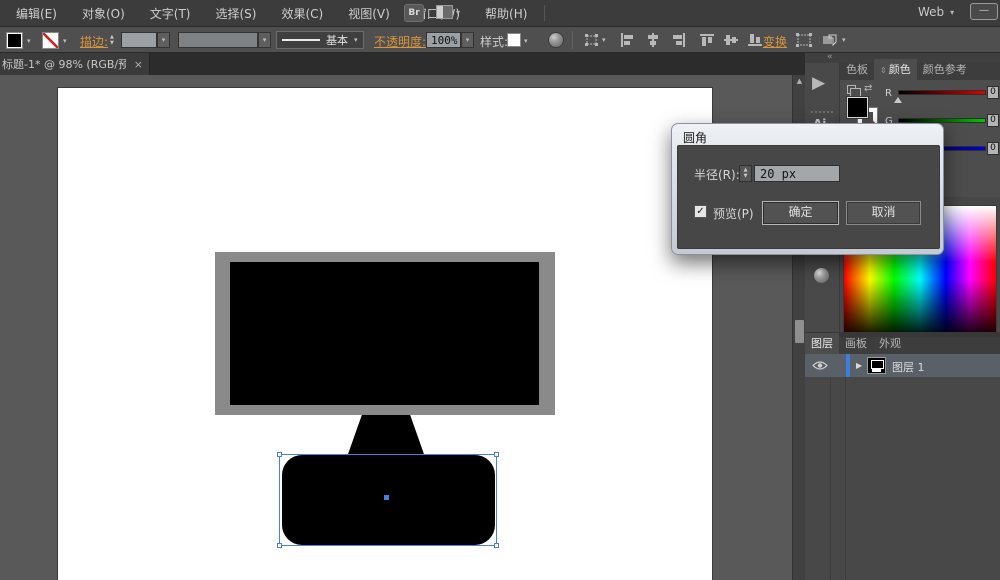  What do you see at coordinates (775, 41) in the screenshot?
I see `transform-panel-link: 变换` at bounding box center [775, 41].